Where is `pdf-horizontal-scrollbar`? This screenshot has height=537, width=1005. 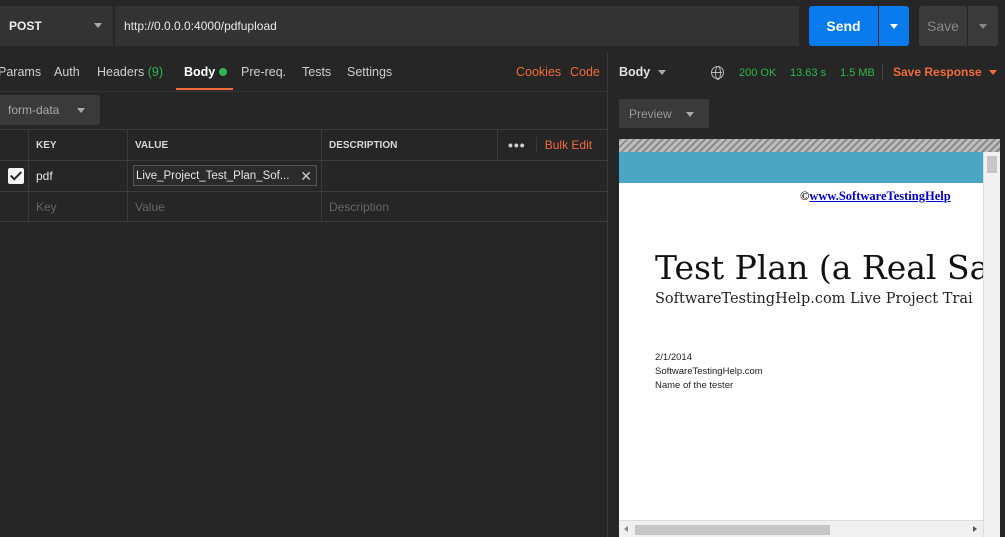 pdf-horizontal-scrollbar is located at coordinates (801, 528).